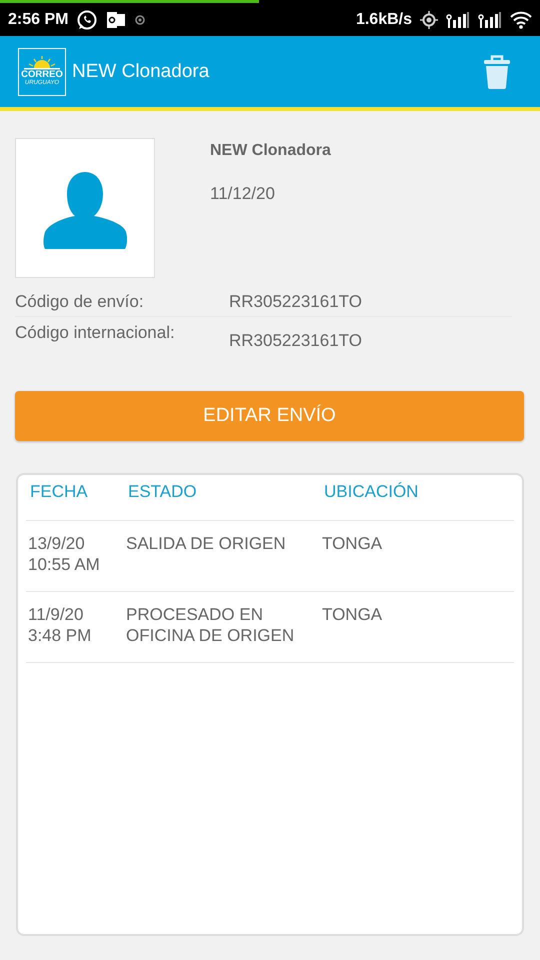 The height and width of the screenshot is (960, 540). Describe the element at coordinates (59, 491) in the screenshot. I see `column-header: FECHA` at that location.